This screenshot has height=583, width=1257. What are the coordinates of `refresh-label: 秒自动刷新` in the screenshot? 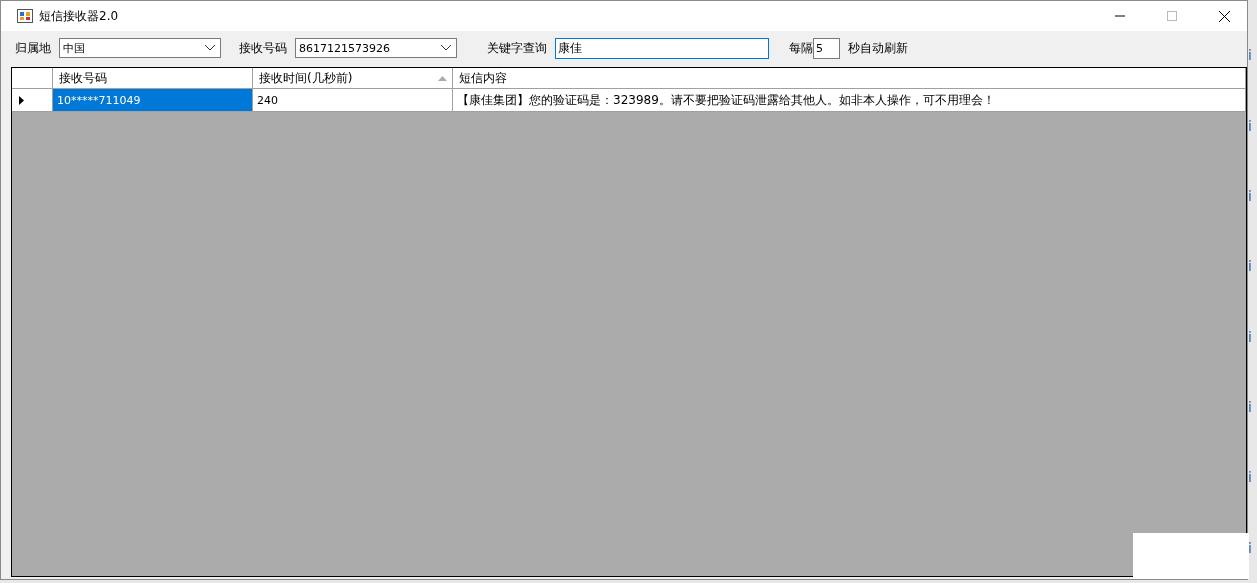 It's located at (878, 48).